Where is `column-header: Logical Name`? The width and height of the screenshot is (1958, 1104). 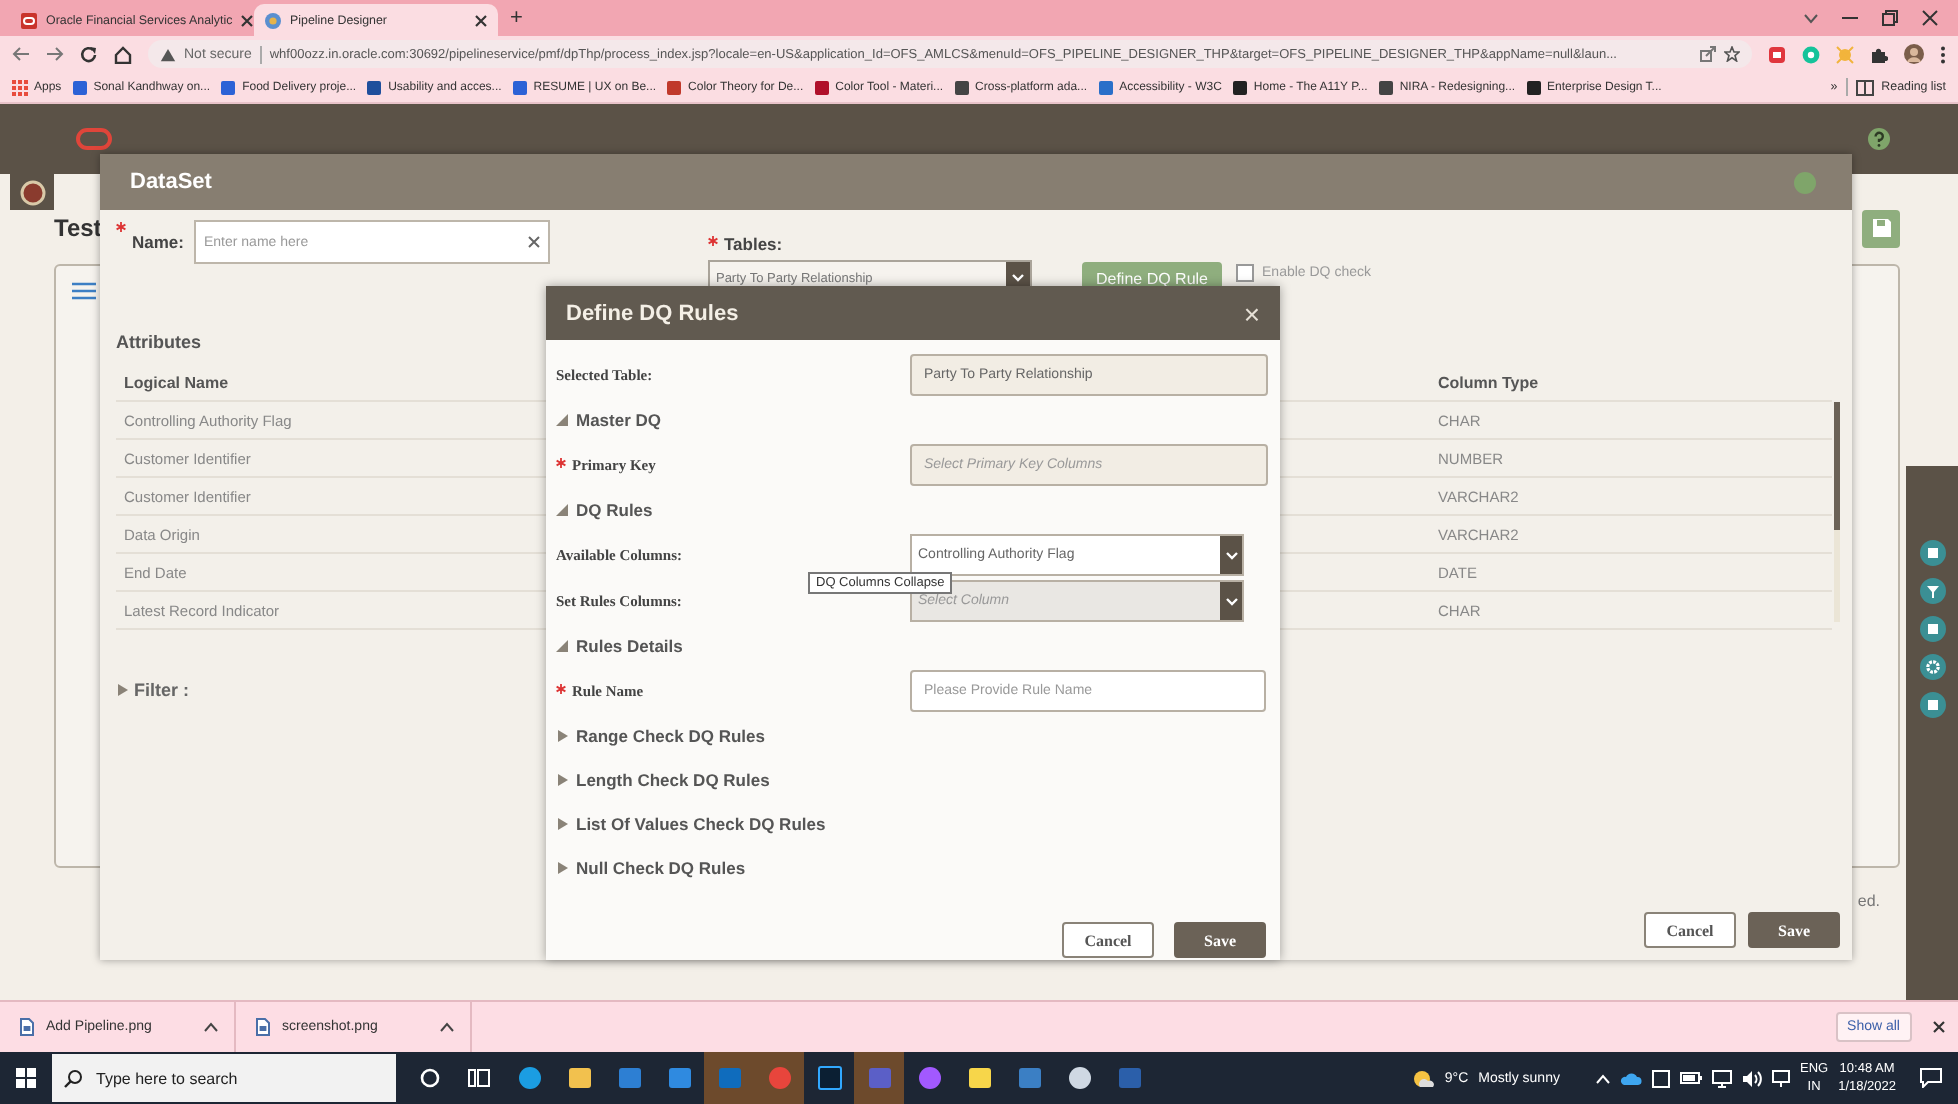 column-header: Logical Name is located at coordinates (175, 382).